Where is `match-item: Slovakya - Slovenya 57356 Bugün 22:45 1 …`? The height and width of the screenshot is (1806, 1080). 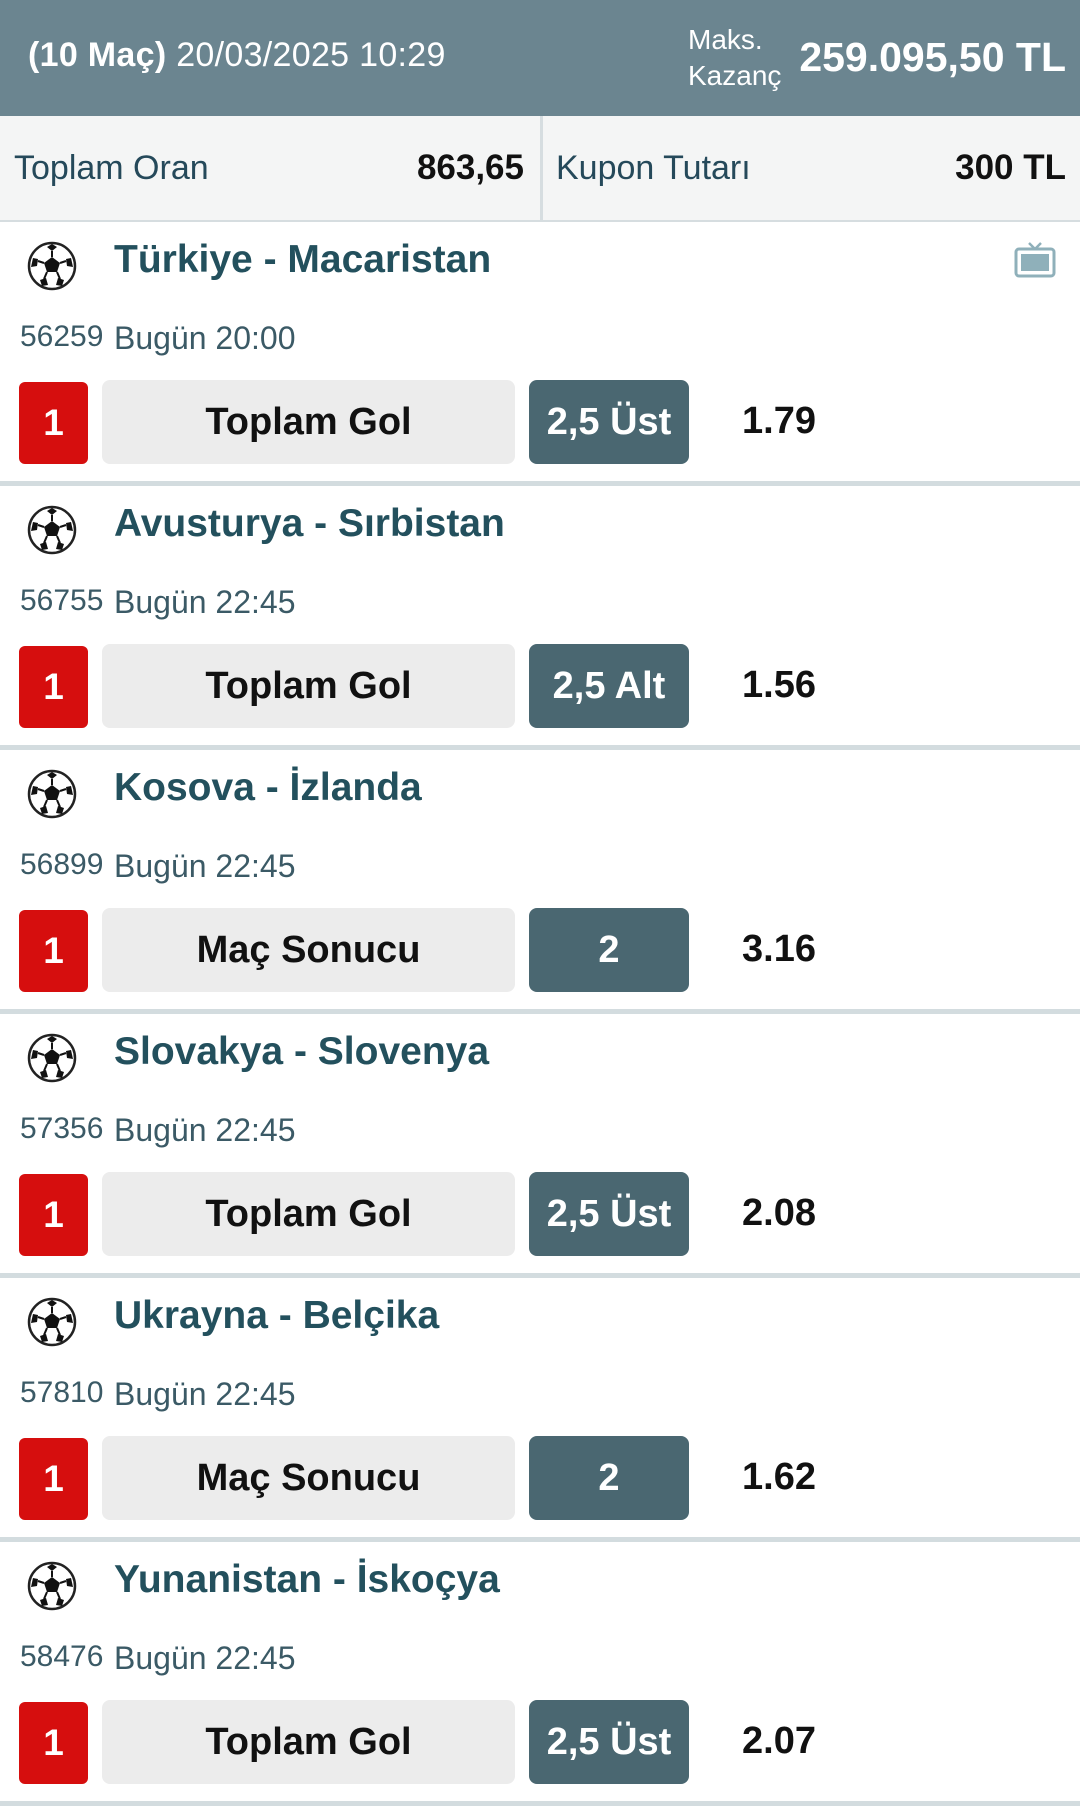
match-item: Slovakya - Slovenya 57356 Bugün 22:45 1 … is located at coordinates (540, 1146).